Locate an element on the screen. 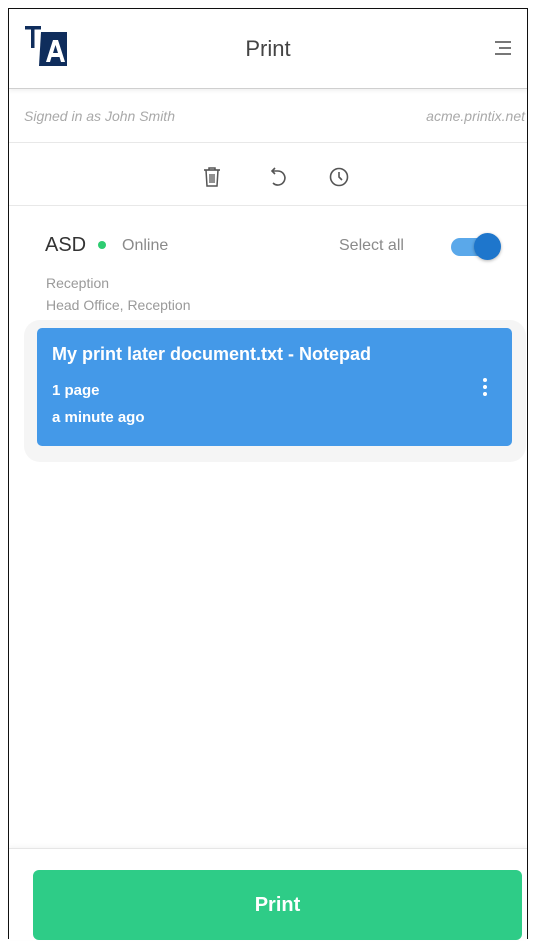 The image size is (536, 947). signed-in-text: Signed in as John Smith is located at coordinates (99, 116).